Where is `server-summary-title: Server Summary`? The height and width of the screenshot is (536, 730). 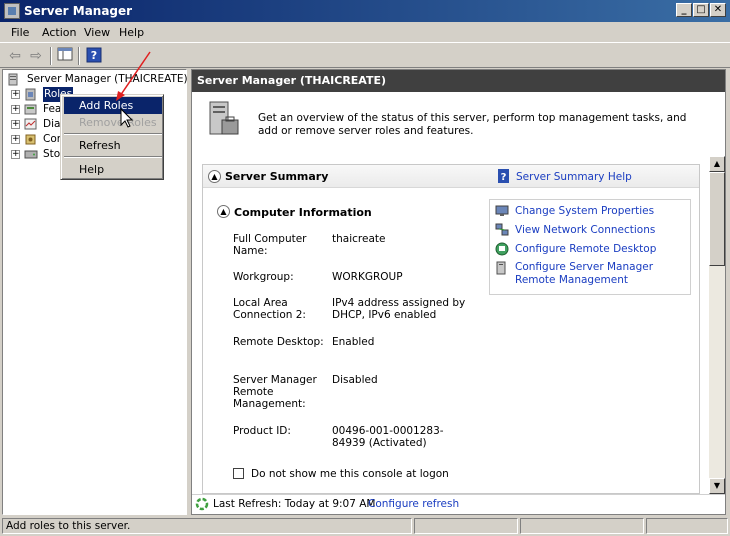
server-summary-title: Server Summary is located at coordinates (277, 176).